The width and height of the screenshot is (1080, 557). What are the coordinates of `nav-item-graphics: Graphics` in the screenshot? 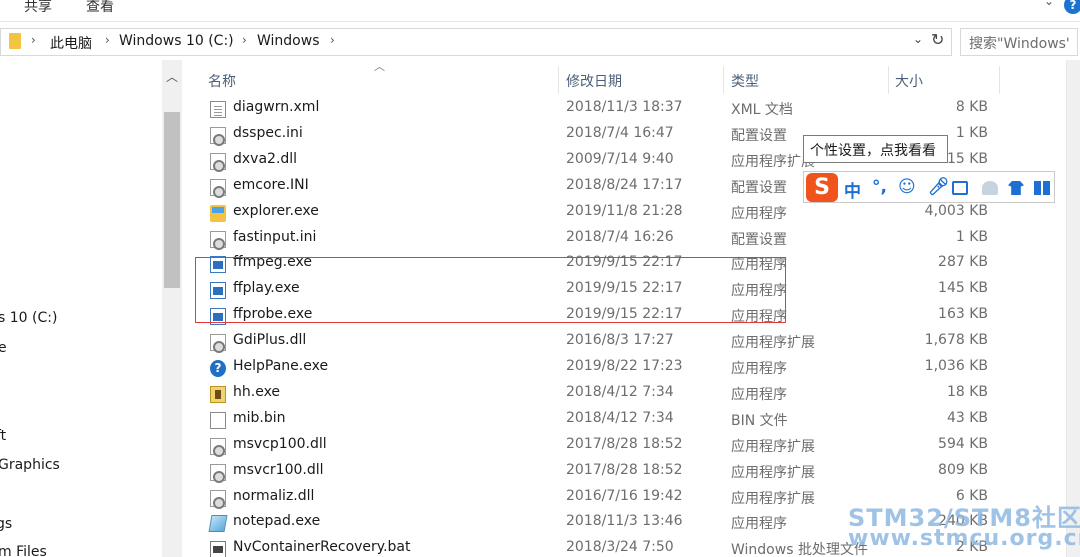 It's located at (30, 465).